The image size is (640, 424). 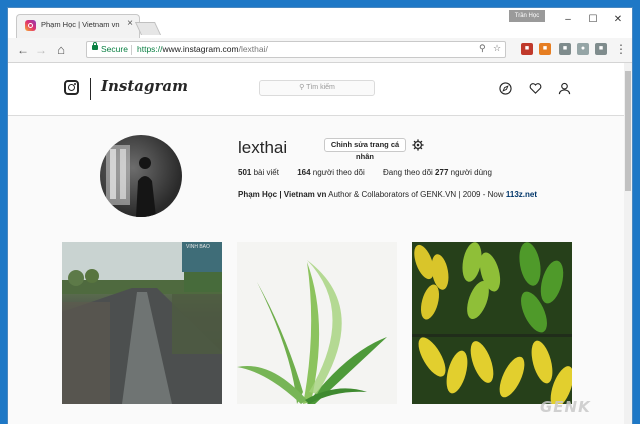 I want to click on url-path: /lexthai/, so click(x=253, y=49).